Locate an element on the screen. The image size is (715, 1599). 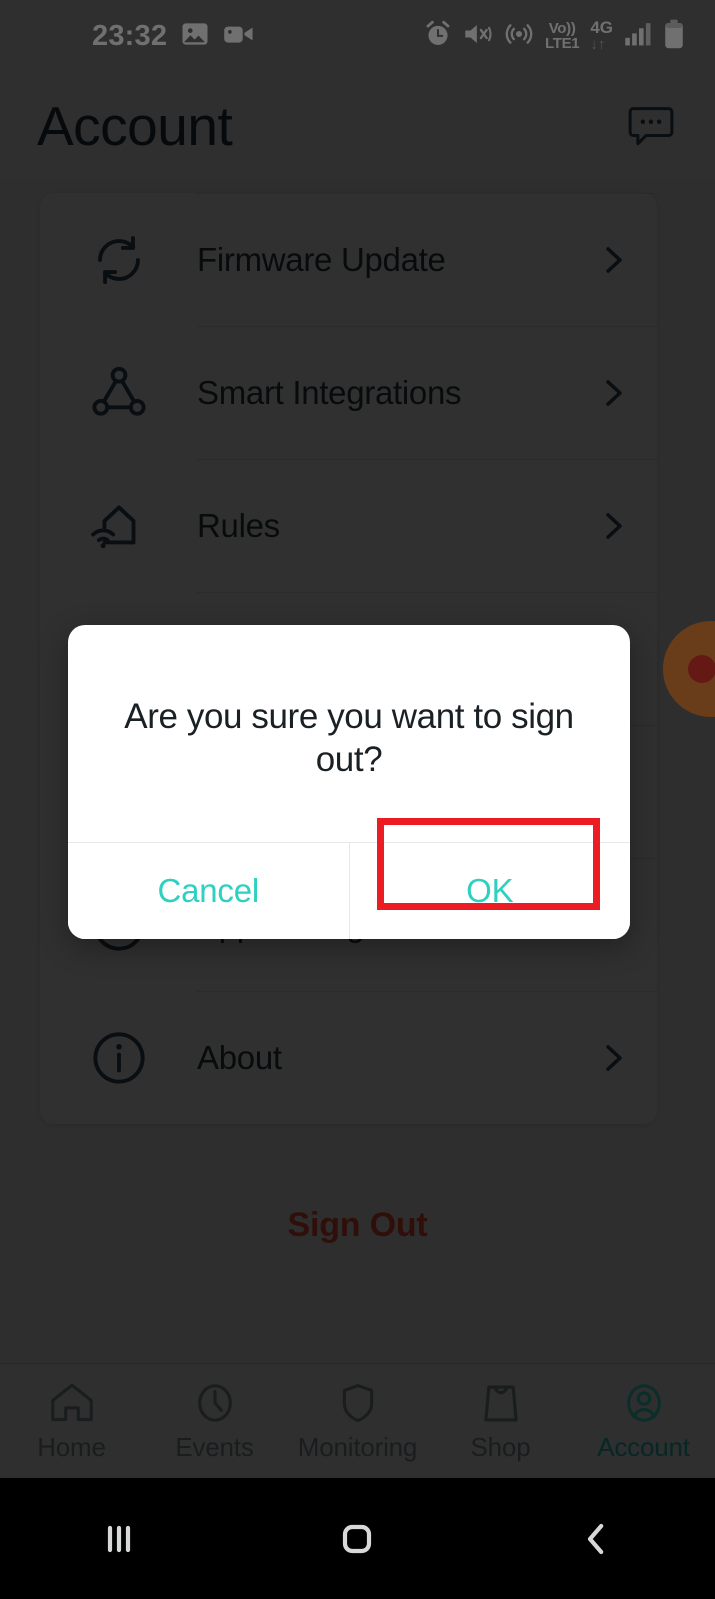
signal-bars-icon is located at coordinates (638, 36).